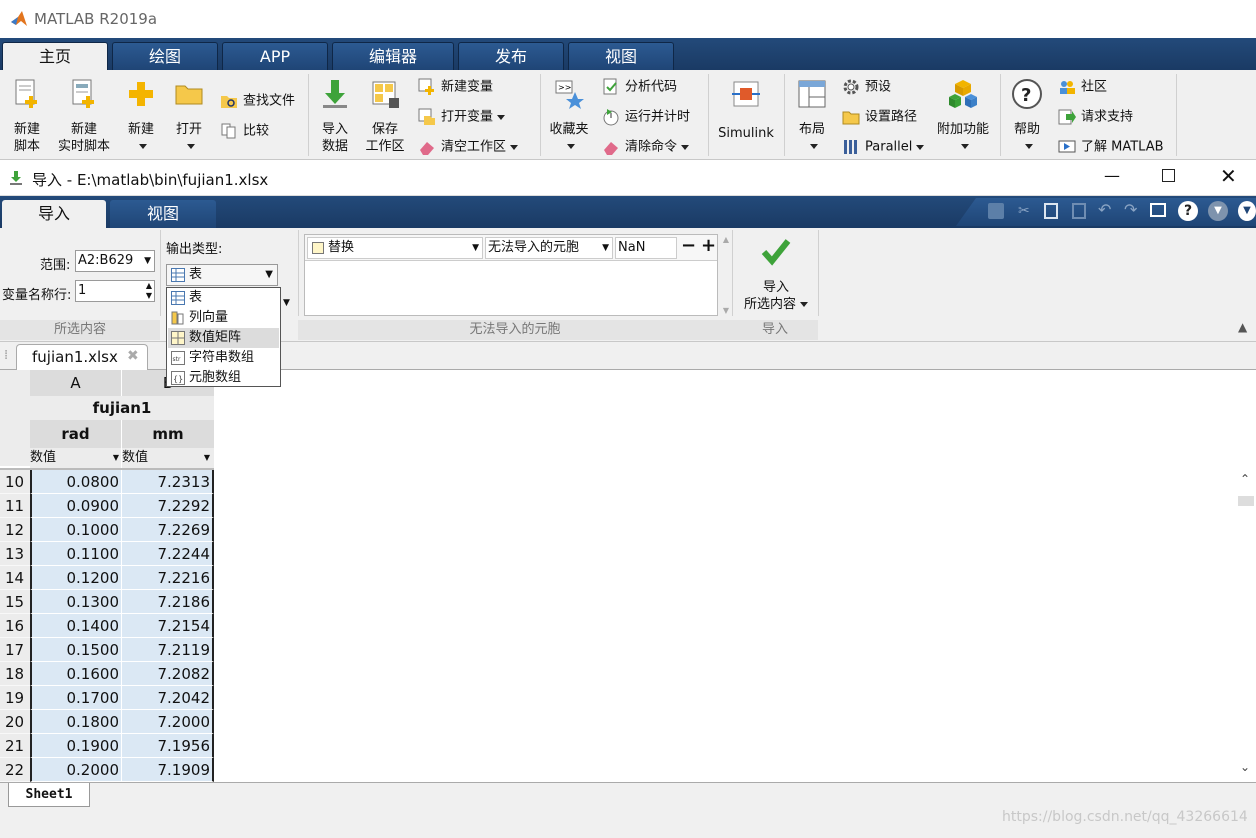 The height and width of the screenshot is (838, 1256). Describe the element at coordinates (1247, 211) in the screenshot. I see `collapse-toolstrip-icon: ▼` at that location.